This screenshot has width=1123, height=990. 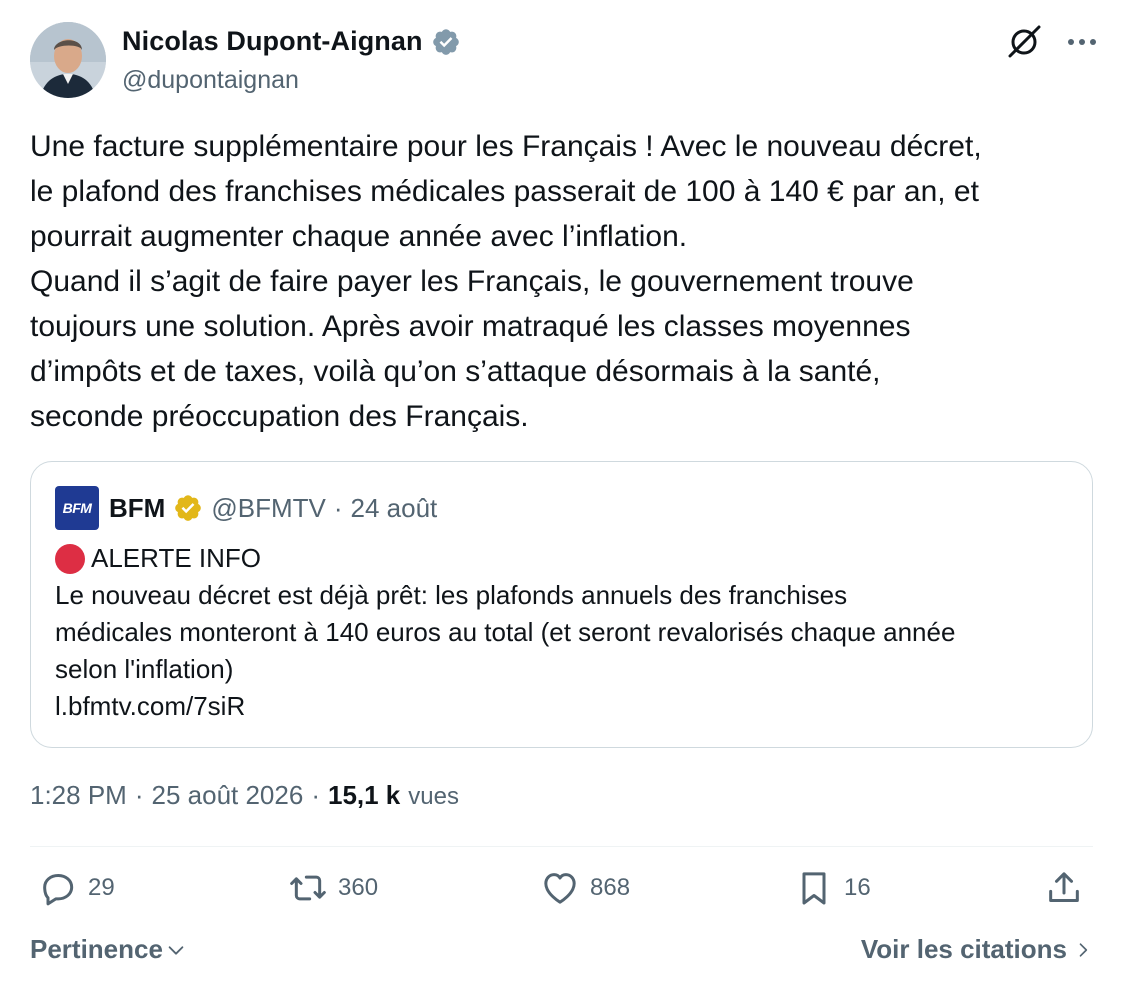 What do you see at coordinates (445, 41) in the screenshot?
I see `verified-badge-icon` at bounding box center [445, 41].